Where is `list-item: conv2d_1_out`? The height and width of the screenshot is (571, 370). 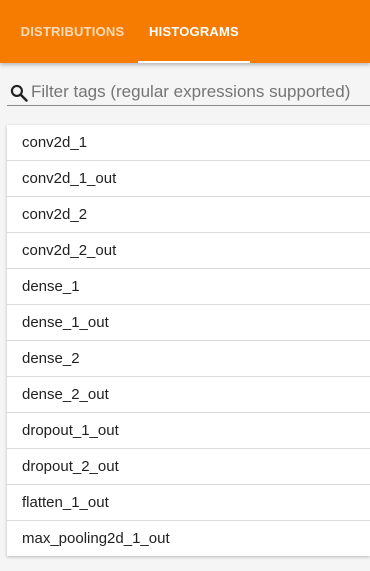
list-item: conv2d_1_out is located at coordinates (188, 179).